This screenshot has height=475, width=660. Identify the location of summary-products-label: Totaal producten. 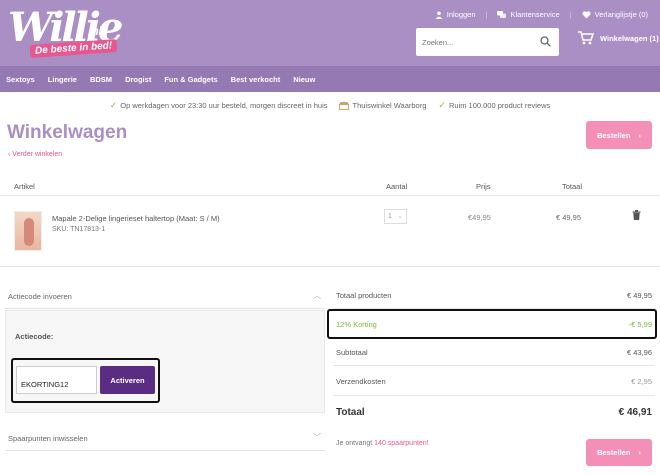
(364, 295).